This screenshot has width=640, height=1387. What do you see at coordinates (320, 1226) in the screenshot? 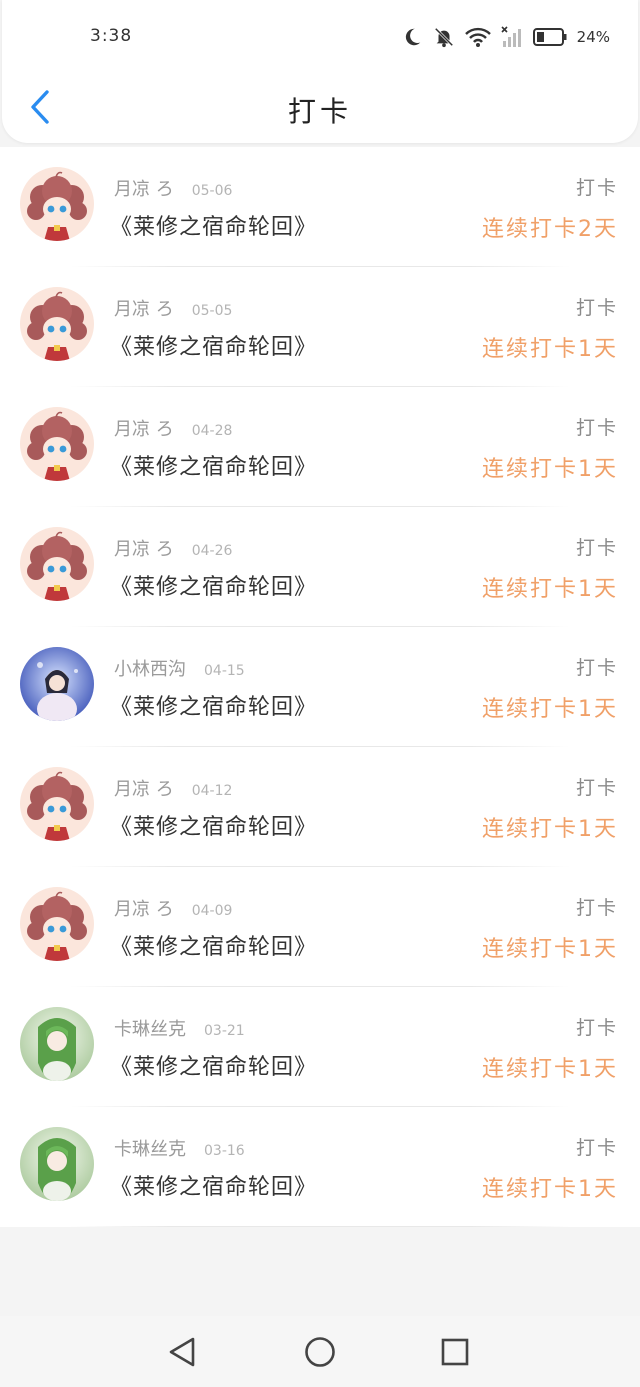
I see `row-divider` at bounding box center [320, 1226].